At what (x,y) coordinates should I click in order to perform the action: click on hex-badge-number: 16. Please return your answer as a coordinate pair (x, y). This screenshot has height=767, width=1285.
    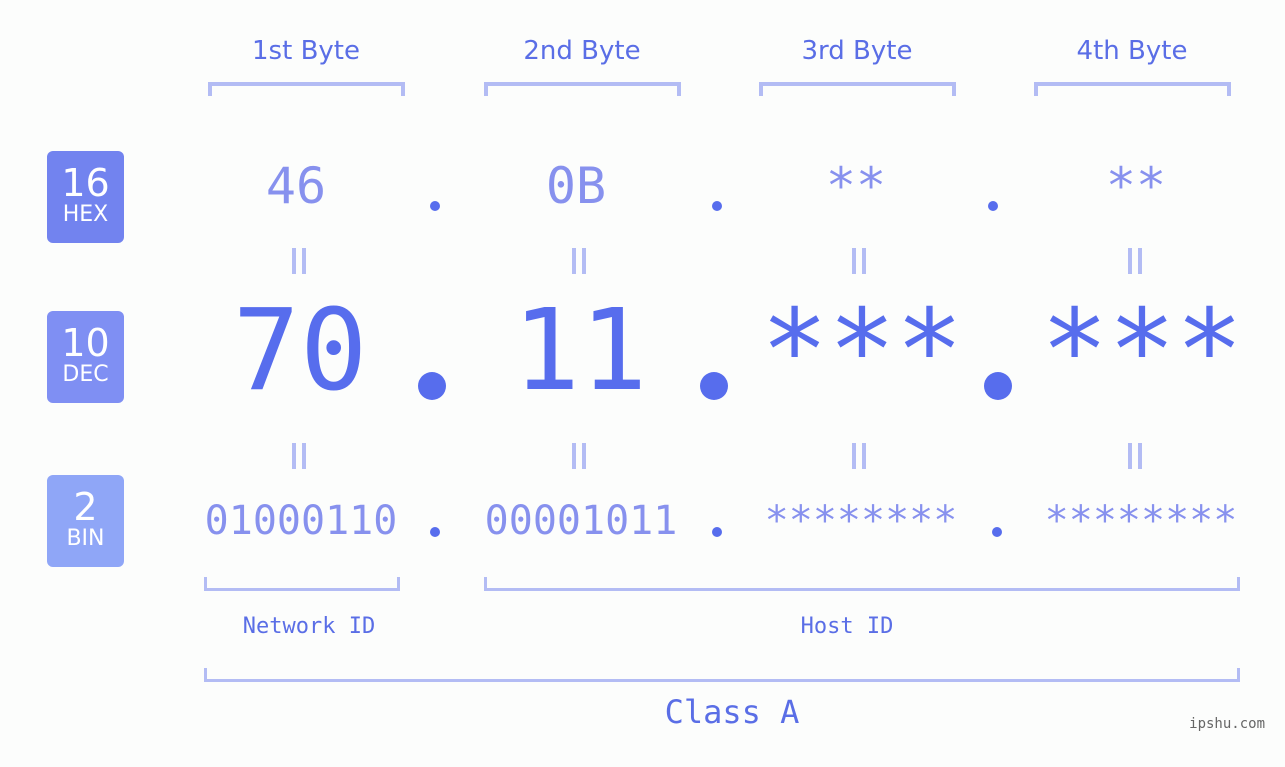
    Looking at the image, I should click on (85, 183).